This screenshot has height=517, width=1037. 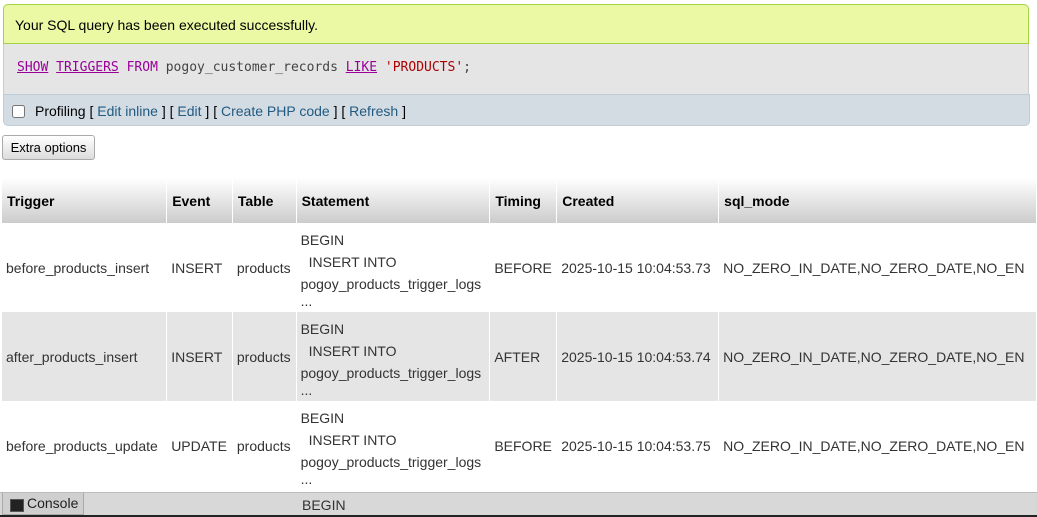 What do you see at coordinates (638, 267) in the screenshot?
I see `cell-created: 2025-10-15 10:04:53.73` at bounding box center [638, 267].